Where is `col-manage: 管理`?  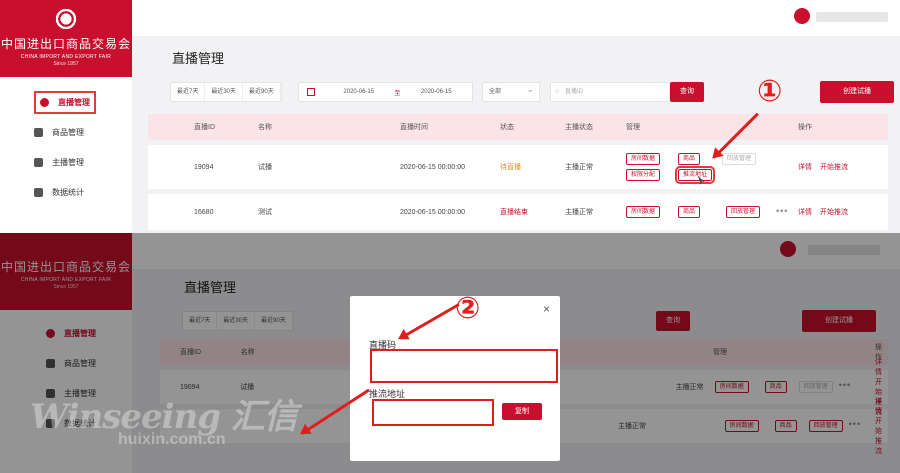 col-manage: 管理 is located at coordinates (633, 127).